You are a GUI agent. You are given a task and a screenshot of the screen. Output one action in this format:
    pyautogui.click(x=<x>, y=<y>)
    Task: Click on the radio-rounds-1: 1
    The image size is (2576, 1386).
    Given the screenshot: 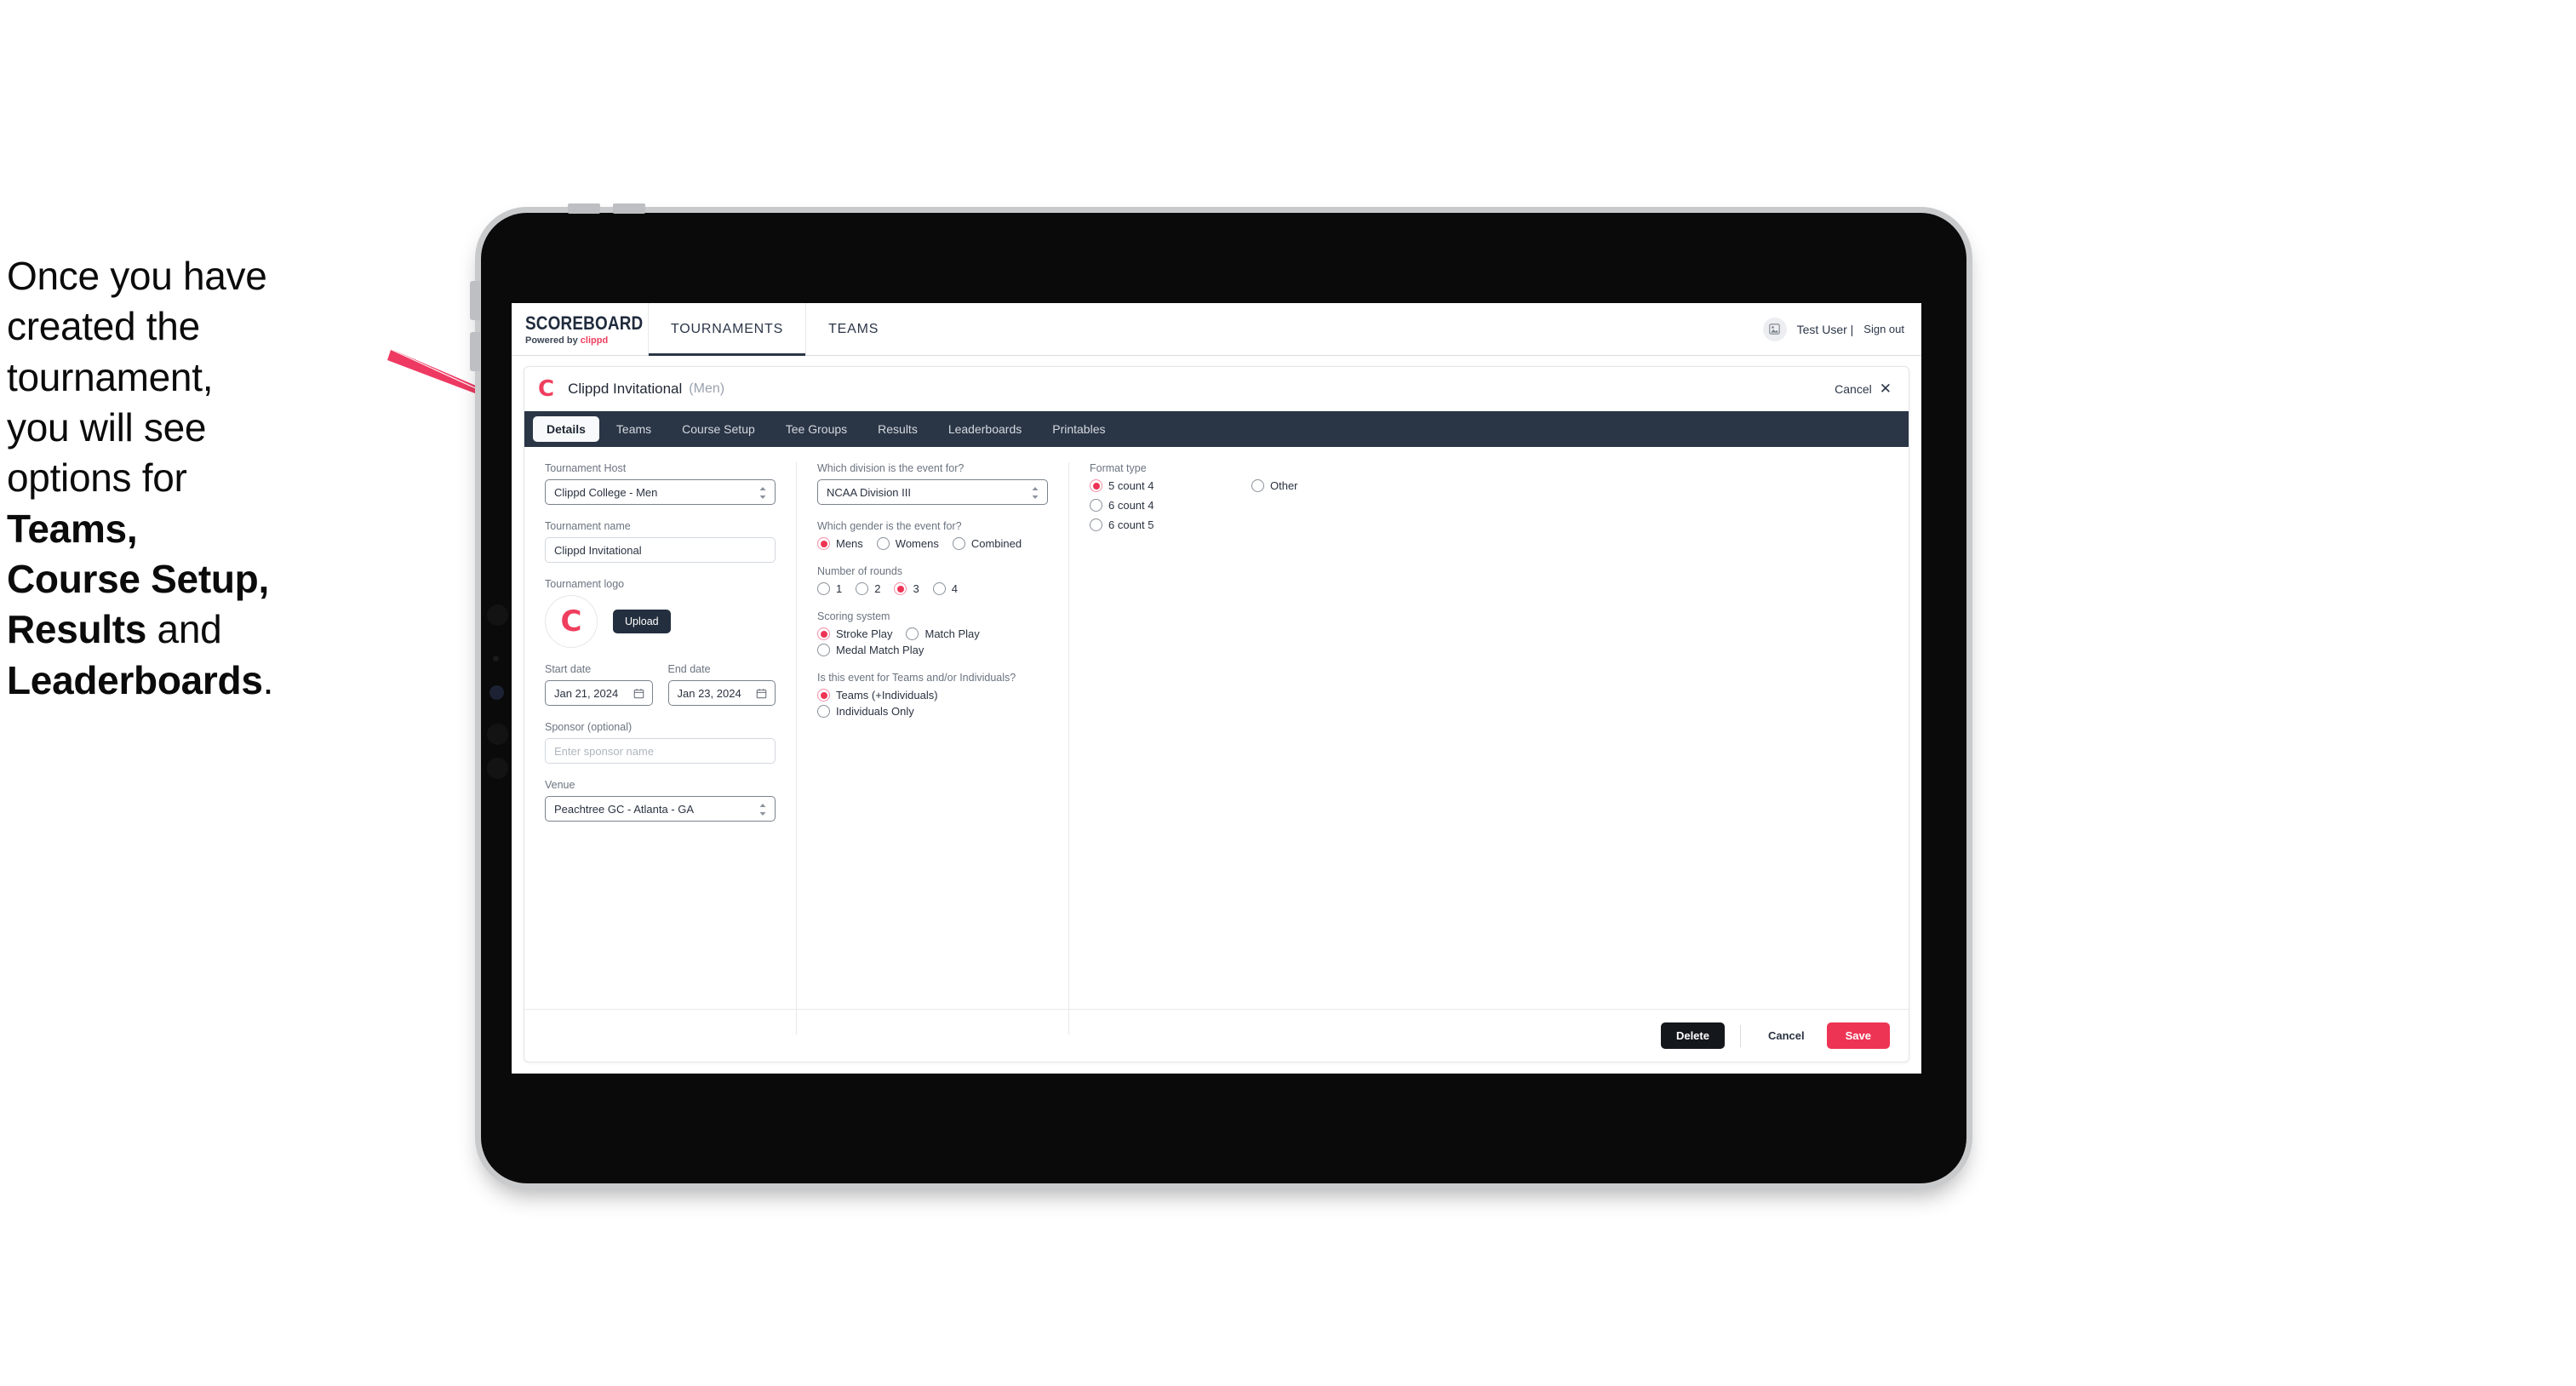 What is the action you would take?
    pyautogui.click(x=829, y=588)
    